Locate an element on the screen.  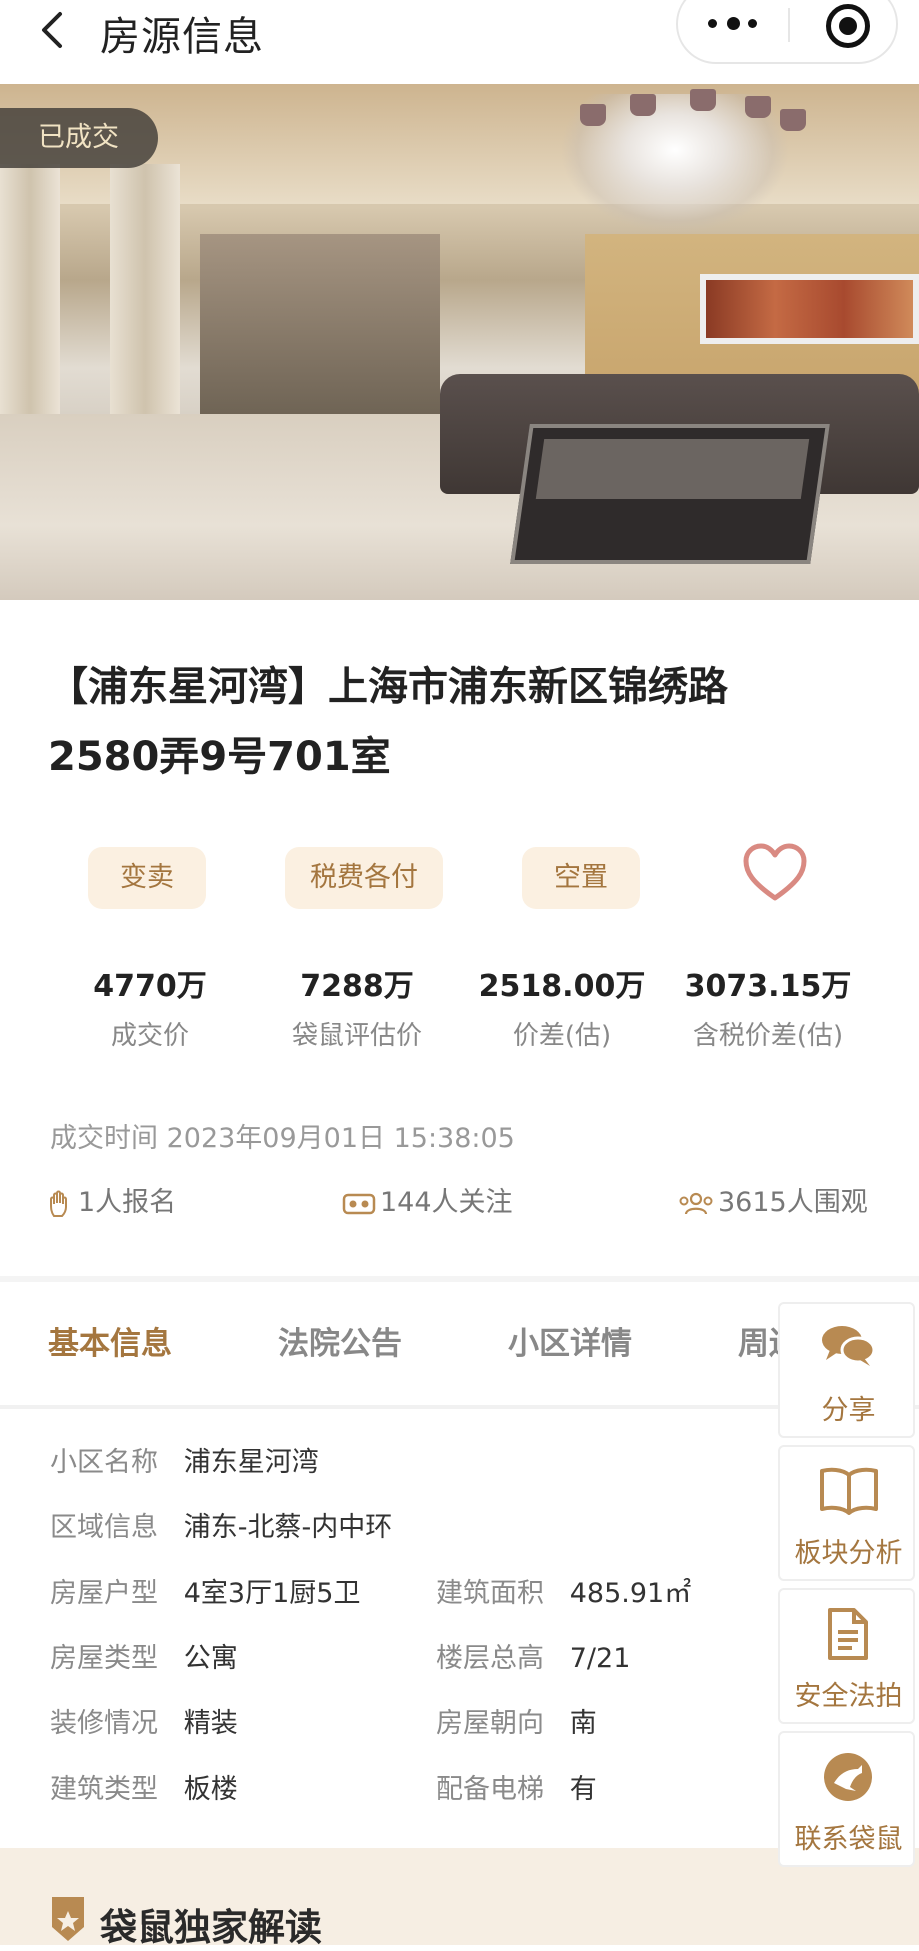
vr-glasses-icon is located at coordinates (359, 1203).